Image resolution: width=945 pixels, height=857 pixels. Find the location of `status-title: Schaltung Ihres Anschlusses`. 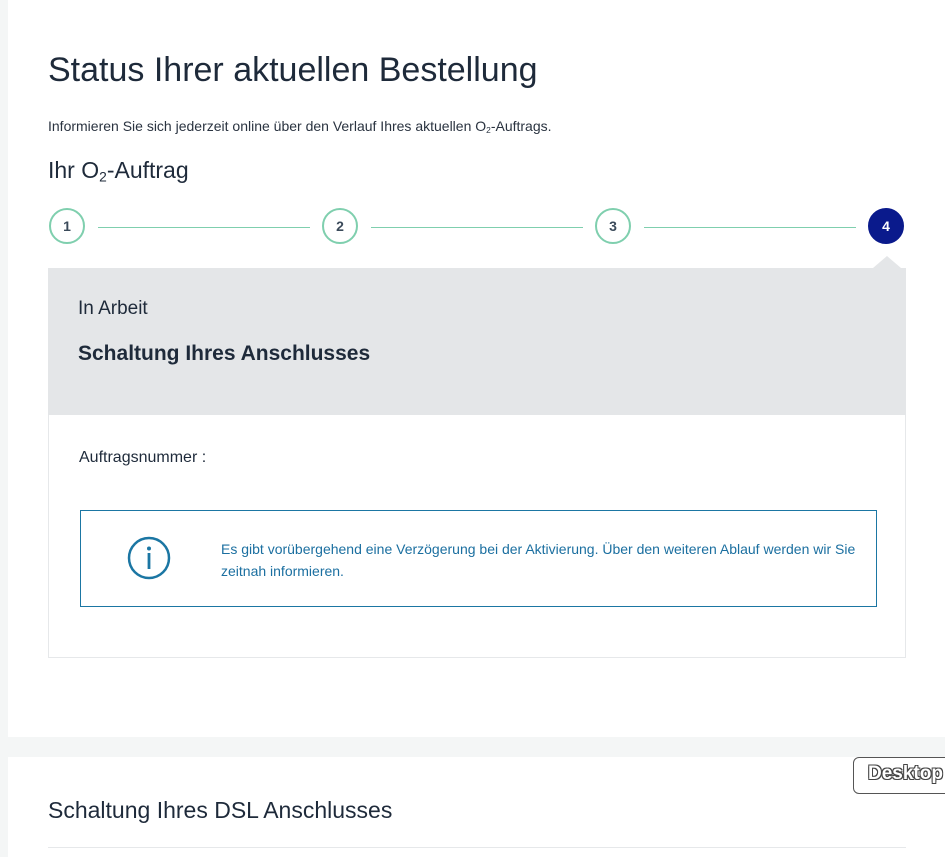

status-title: Schaltung Ihres Anschlusses is located at coordinates (224, 353).